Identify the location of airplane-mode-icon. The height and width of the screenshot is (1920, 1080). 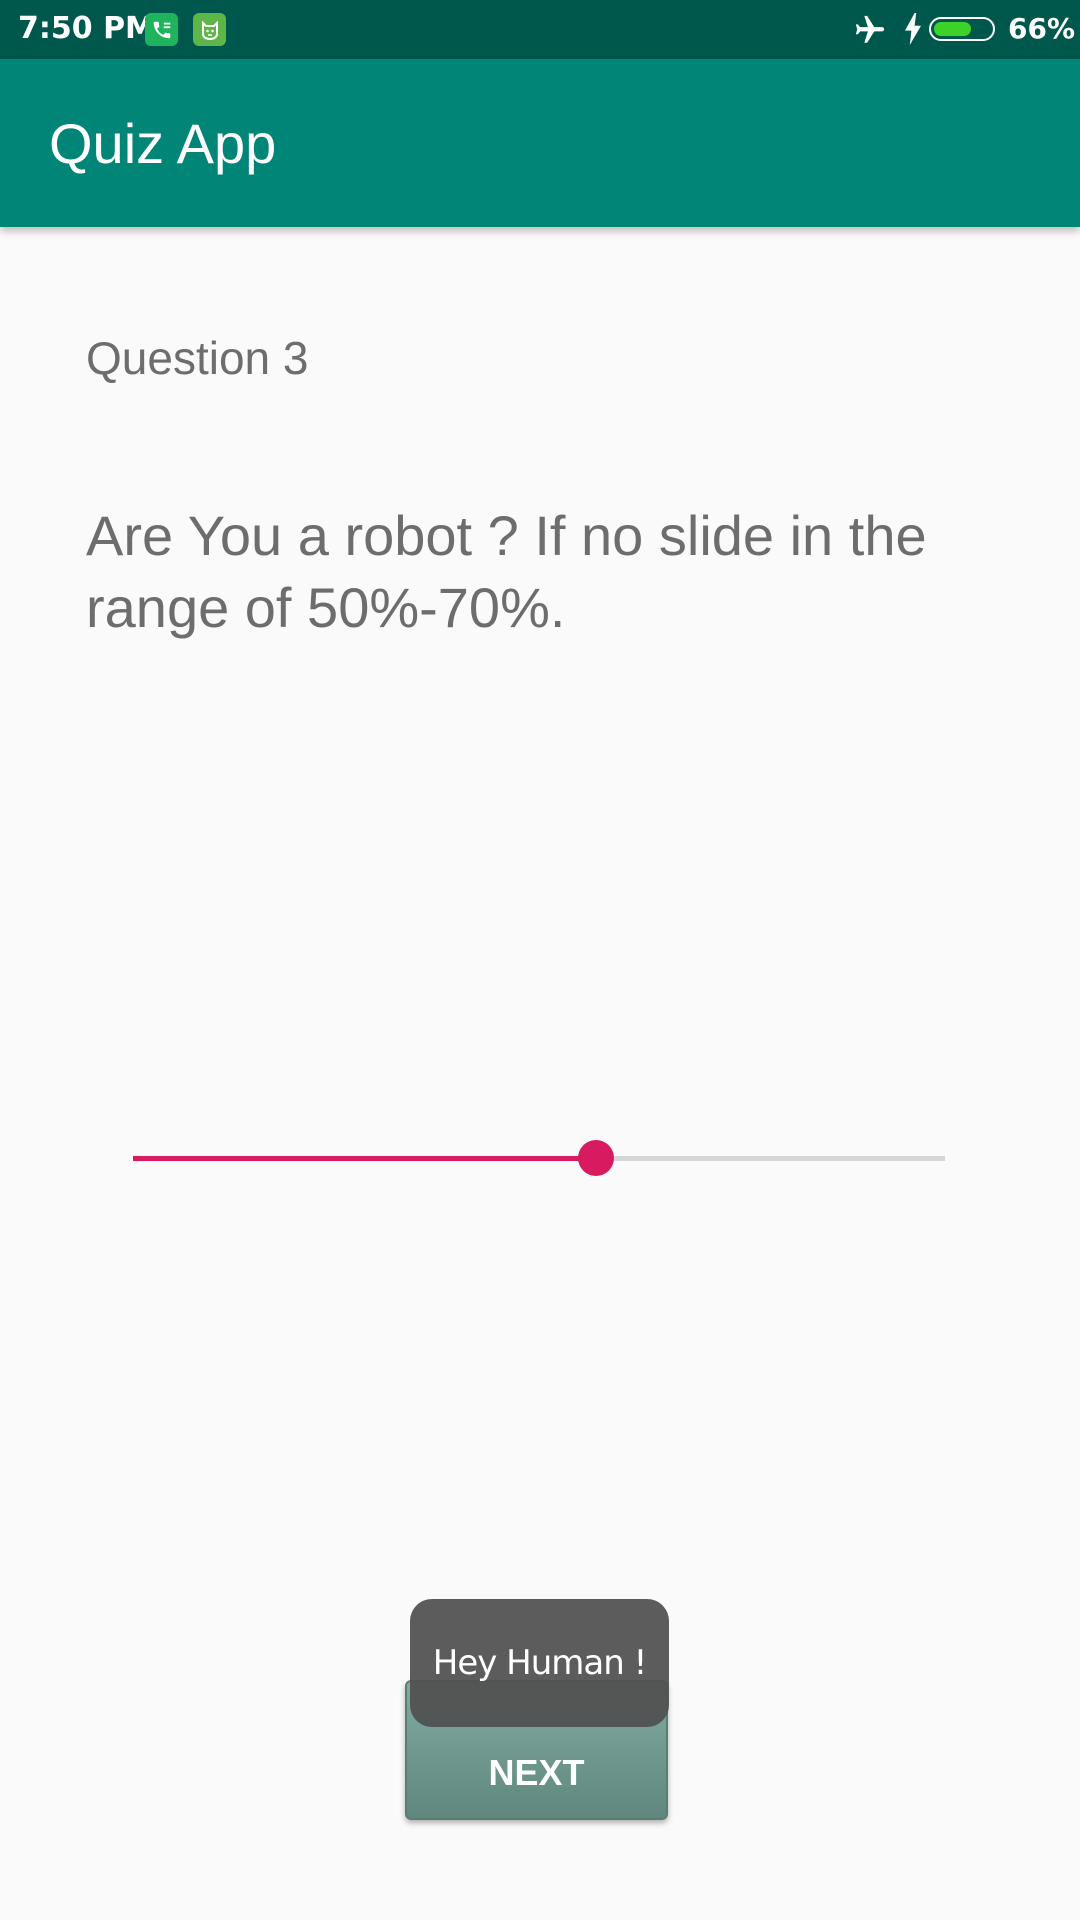
(870, 32).